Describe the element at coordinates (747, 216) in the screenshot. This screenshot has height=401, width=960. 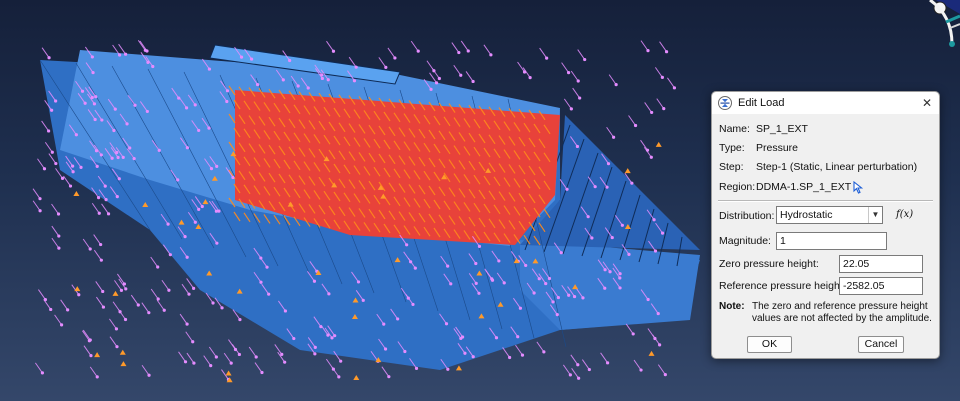
I see `distribution-label: Distribution:` at that location.